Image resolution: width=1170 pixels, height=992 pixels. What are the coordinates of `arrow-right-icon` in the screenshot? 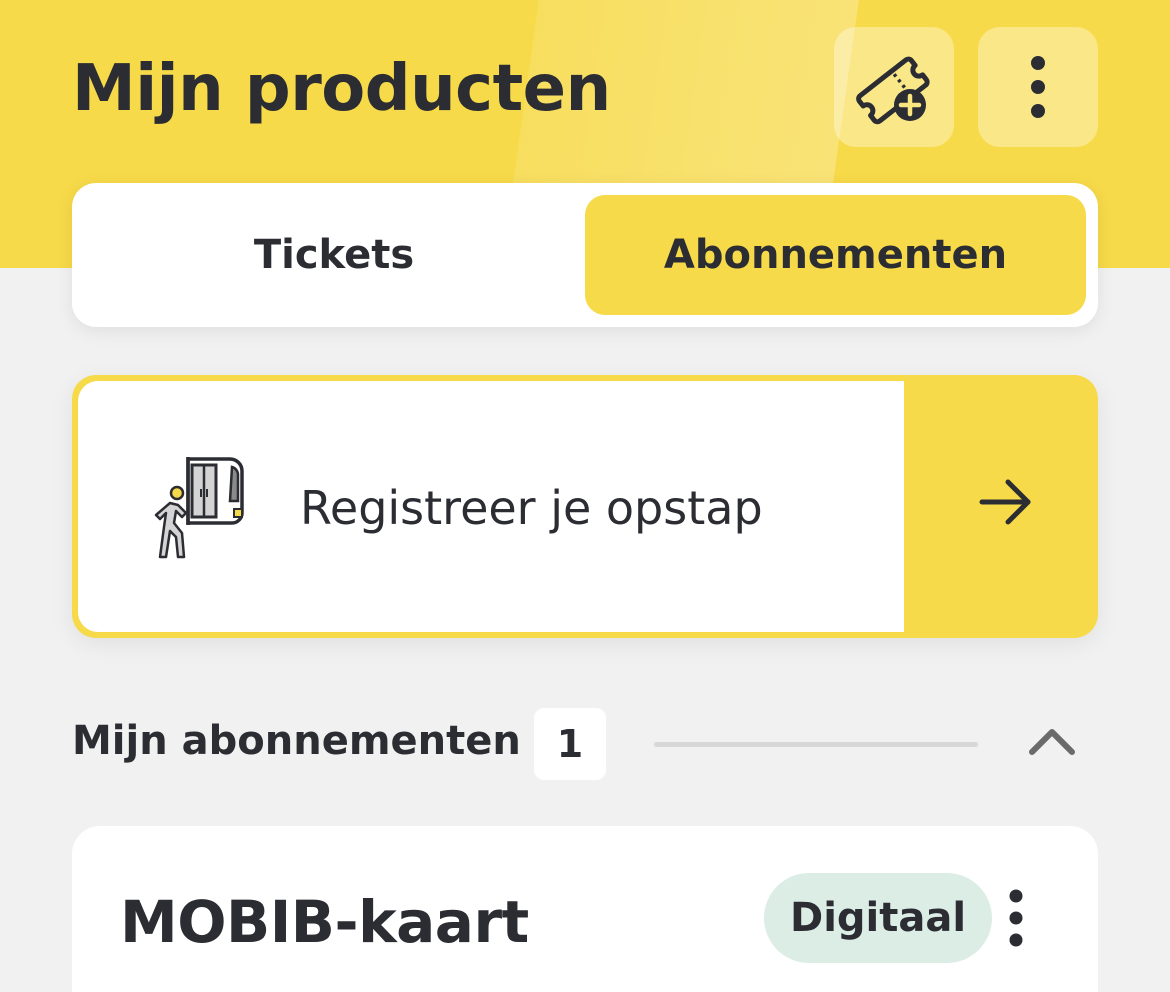 It's located at (1005, 502).